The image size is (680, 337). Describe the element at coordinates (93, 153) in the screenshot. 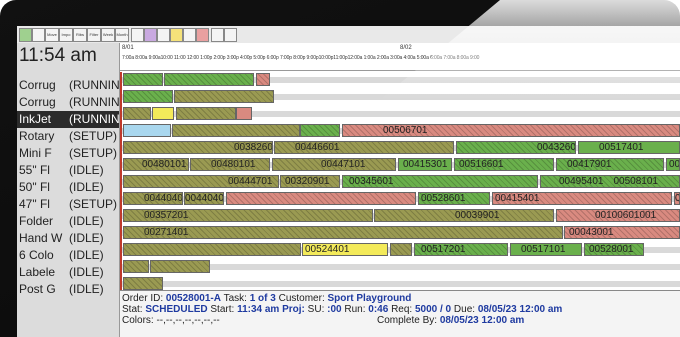

I see `machine-status: (SETUP)` at that location.